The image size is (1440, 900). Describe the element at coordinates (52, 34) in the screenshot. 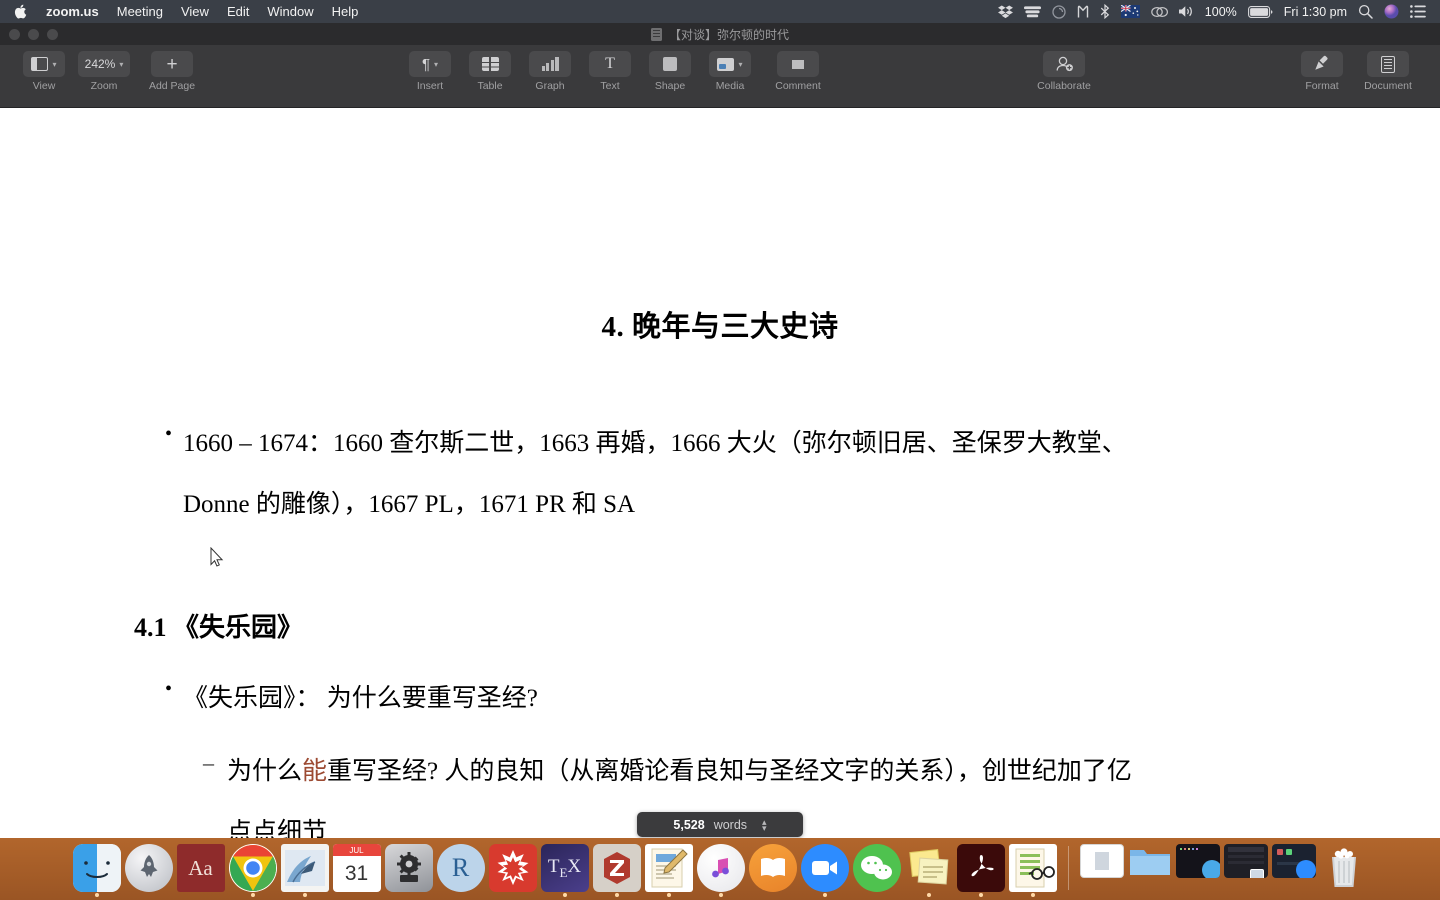

I see `maximize-button` at that location.